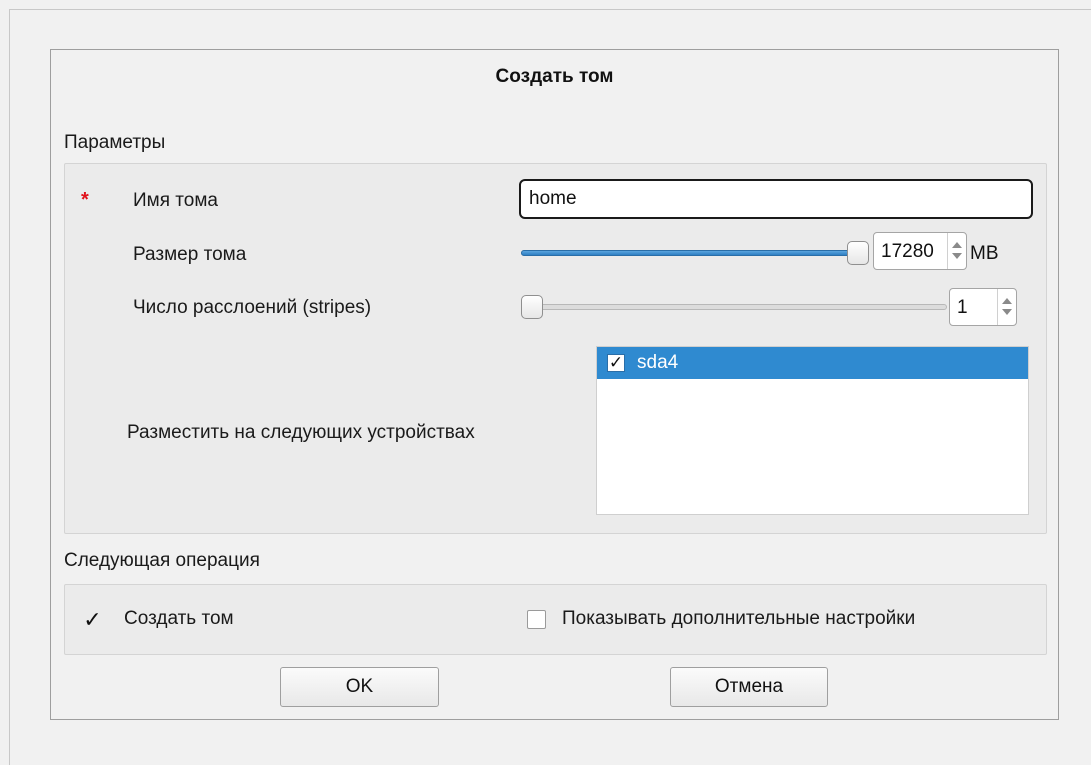 This screenshot has height=765, width=1091. Describe the element at coordinates (983, 307) in the screenshot. I see `stripes-spinbox: 1` at that location.